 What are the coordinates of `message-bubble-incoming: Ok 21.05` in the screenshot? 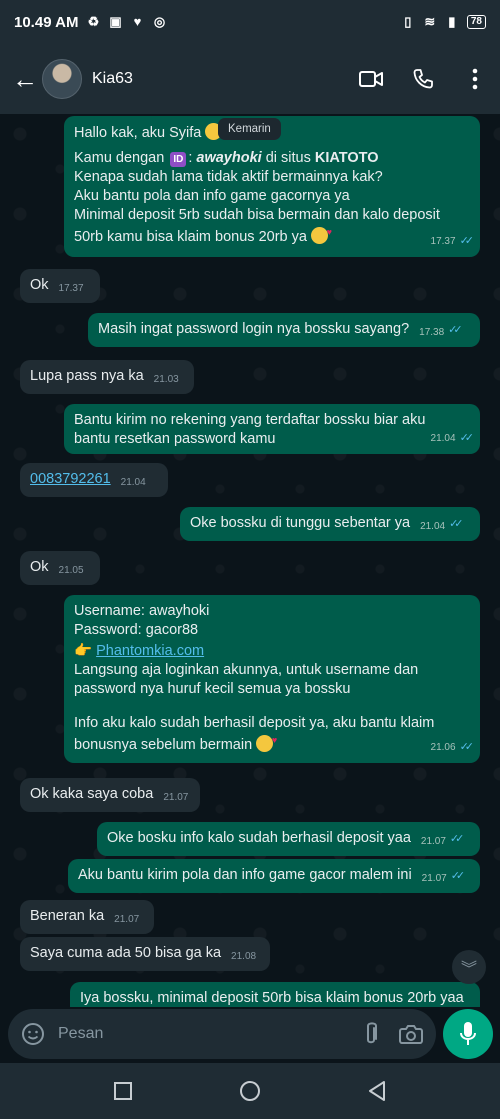 It's located at (60, 568).